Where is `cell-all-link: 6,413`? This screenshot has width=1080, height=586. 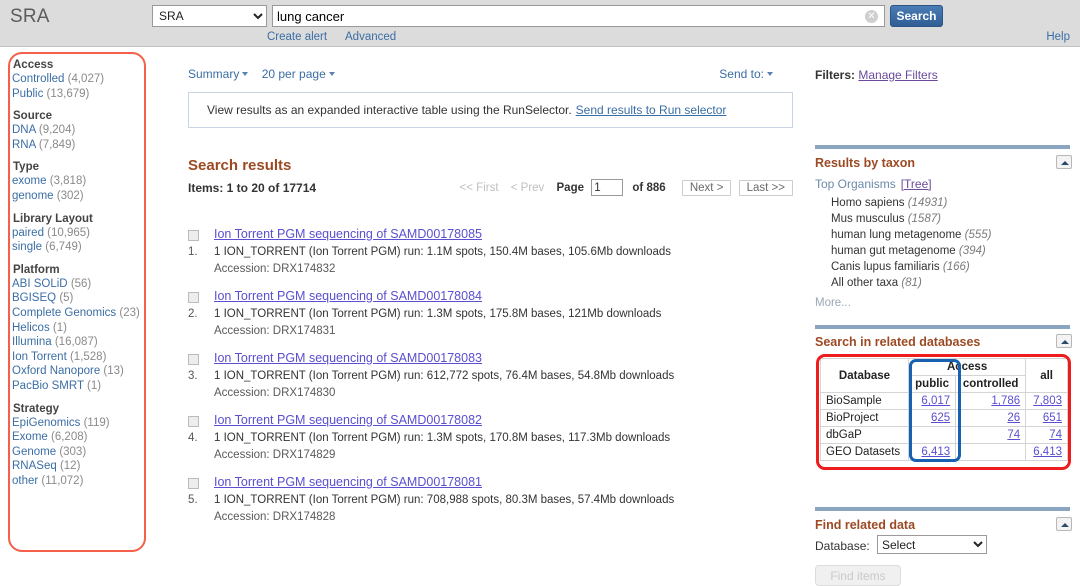 cell-all-link: 6,413 is located at coordinates (1047, 452).